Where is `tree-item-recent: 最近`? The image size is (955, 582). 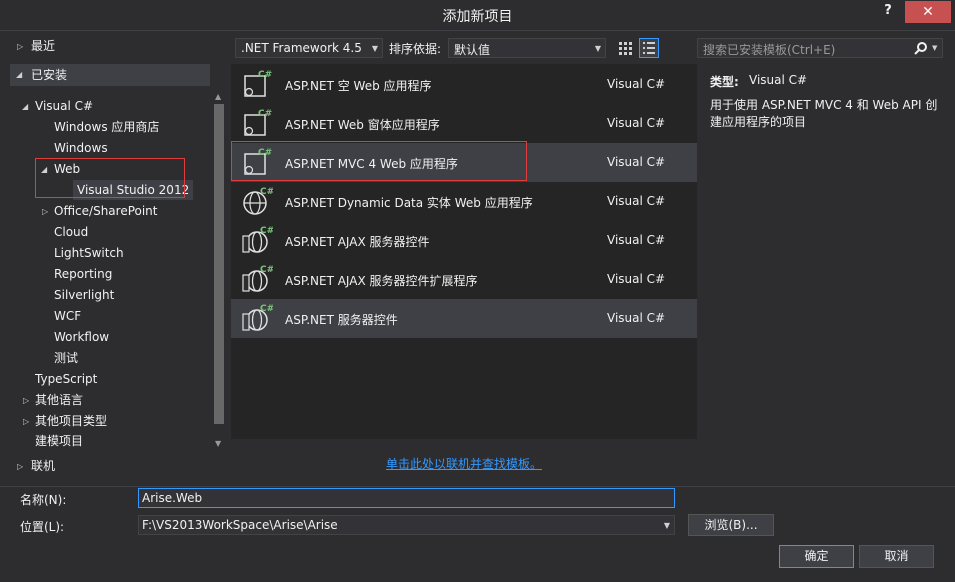 tree-item-recent: 最近 is located at coordinates (43, 46).